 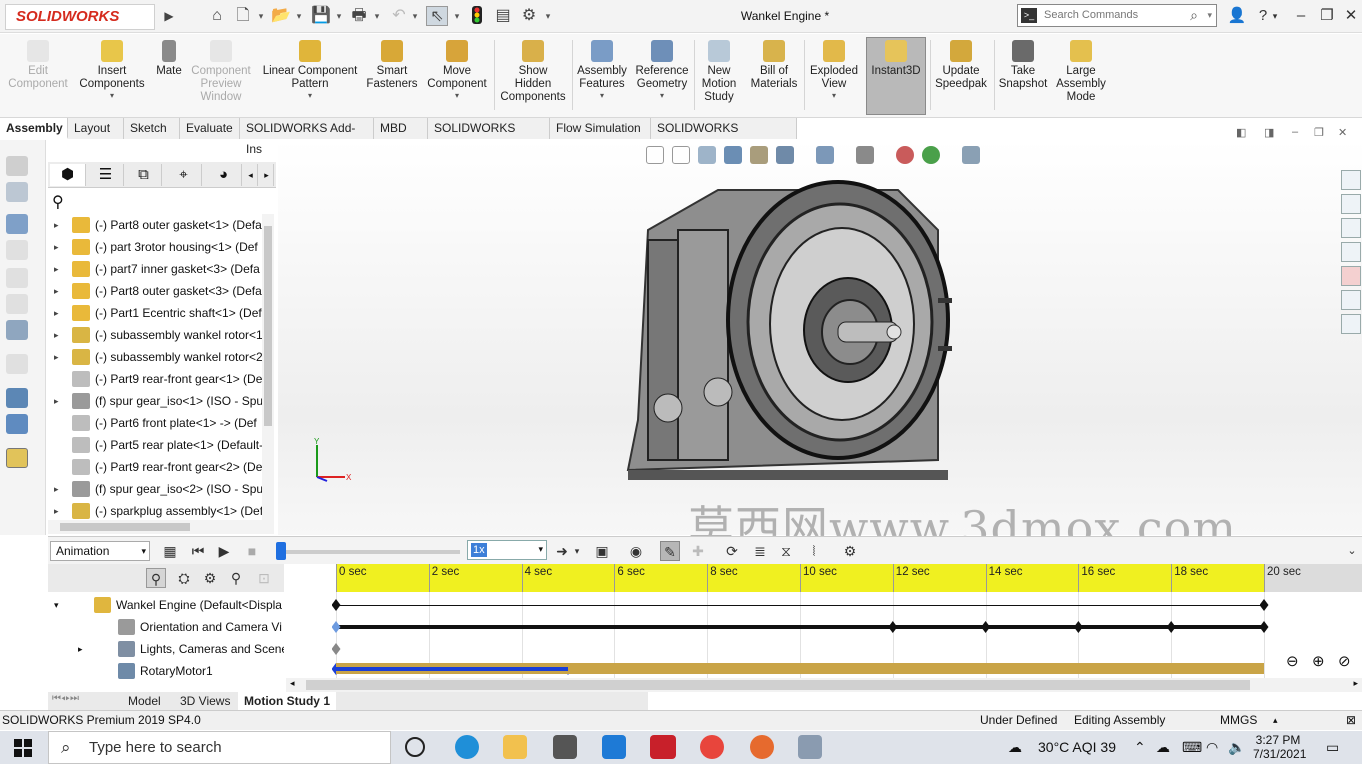 I want to click on save-dropdown-icon: ▾, so click(x=339, y=16).